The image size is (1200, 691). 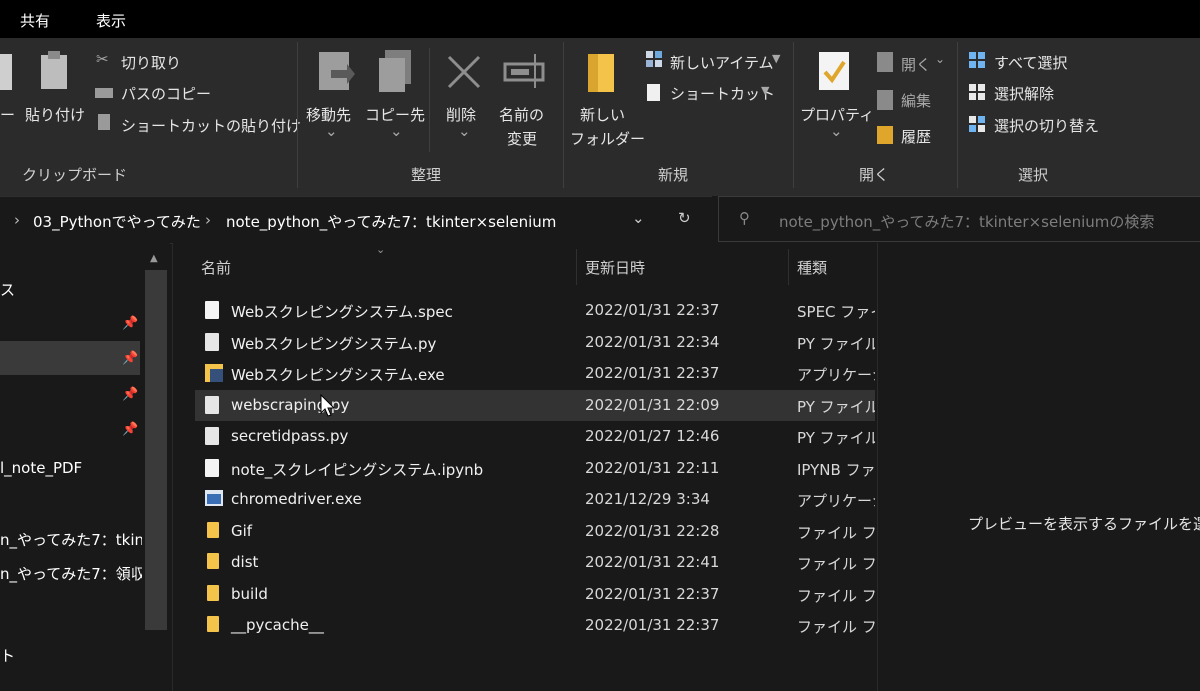 I want to click on file-name: secretidpass.py, so click(x=289, y=436).